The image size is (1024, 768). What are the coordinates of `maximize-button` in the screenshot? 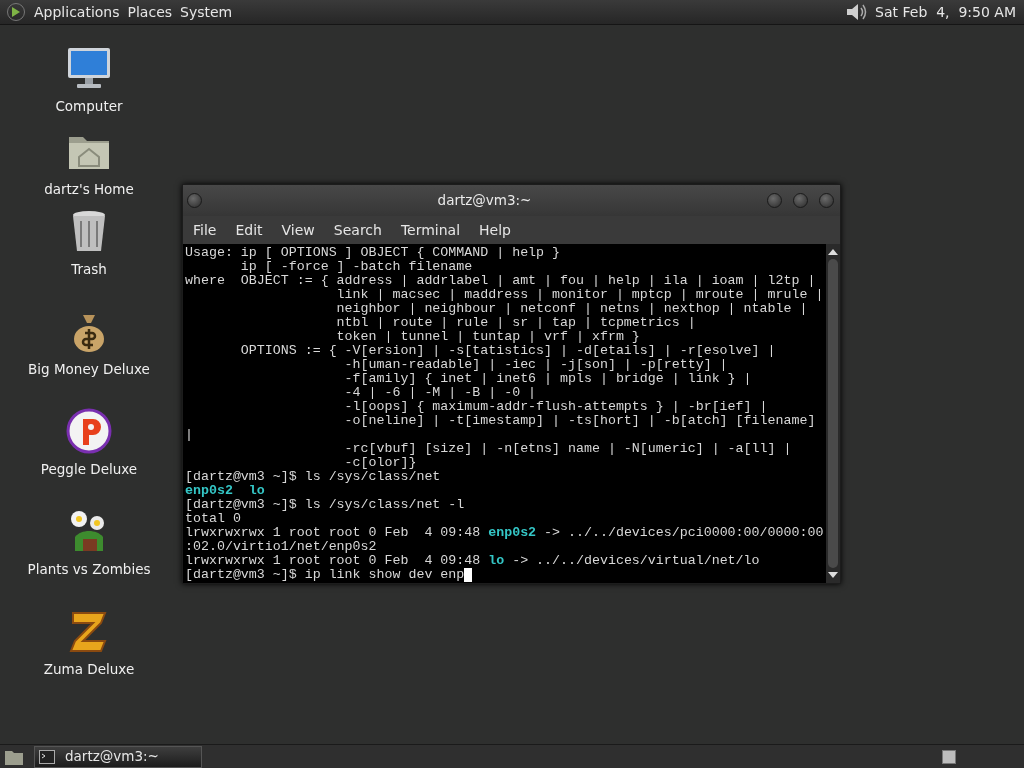 It's located at (800, 200).